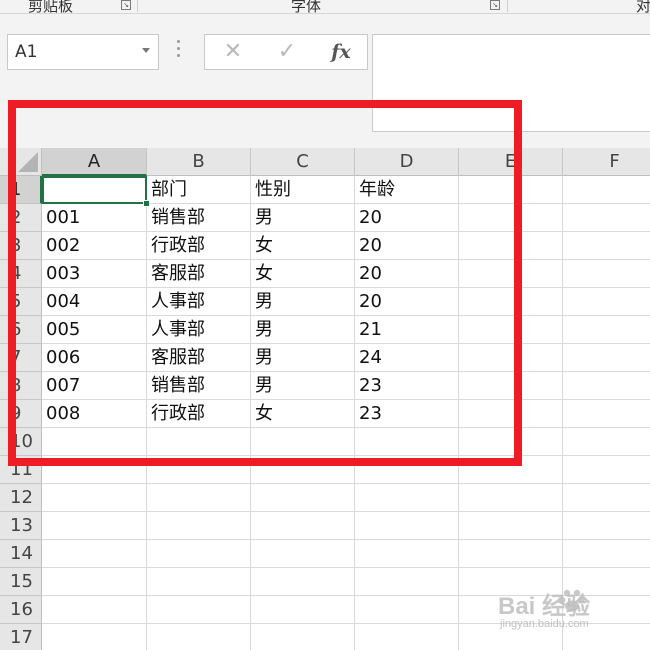 The width and height of the screenshot is (650, 650). Describe the element at coordinates (407, 582) in the screenshot. I see `cell-d15` at that location.